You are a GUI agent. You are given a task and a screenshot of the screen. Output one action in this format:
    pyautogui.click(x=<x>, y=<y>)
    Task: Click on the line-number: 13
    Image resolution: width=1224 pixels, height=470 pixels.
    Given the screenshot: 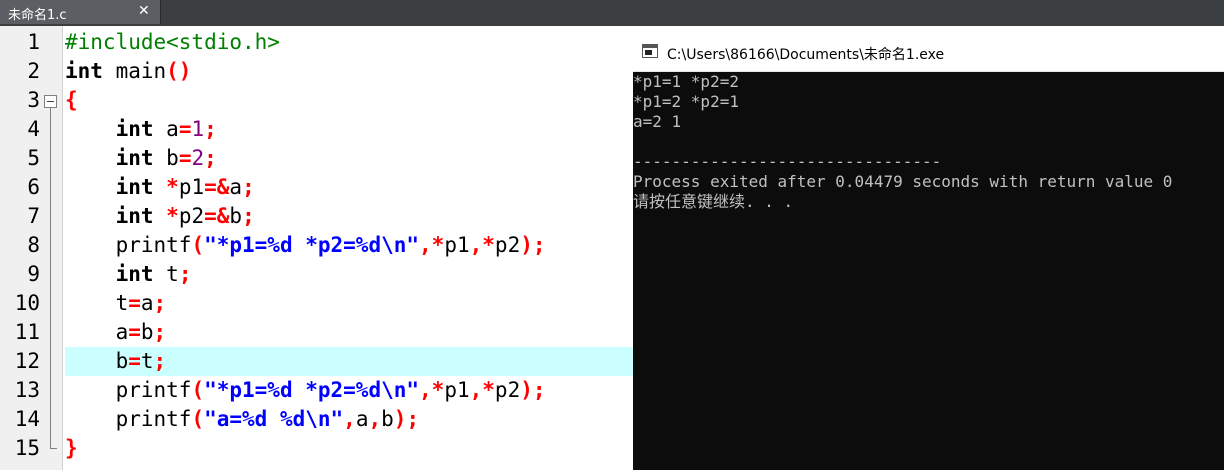 What is the action you would take?
    pyautogui.click(x=27, y=390)
    